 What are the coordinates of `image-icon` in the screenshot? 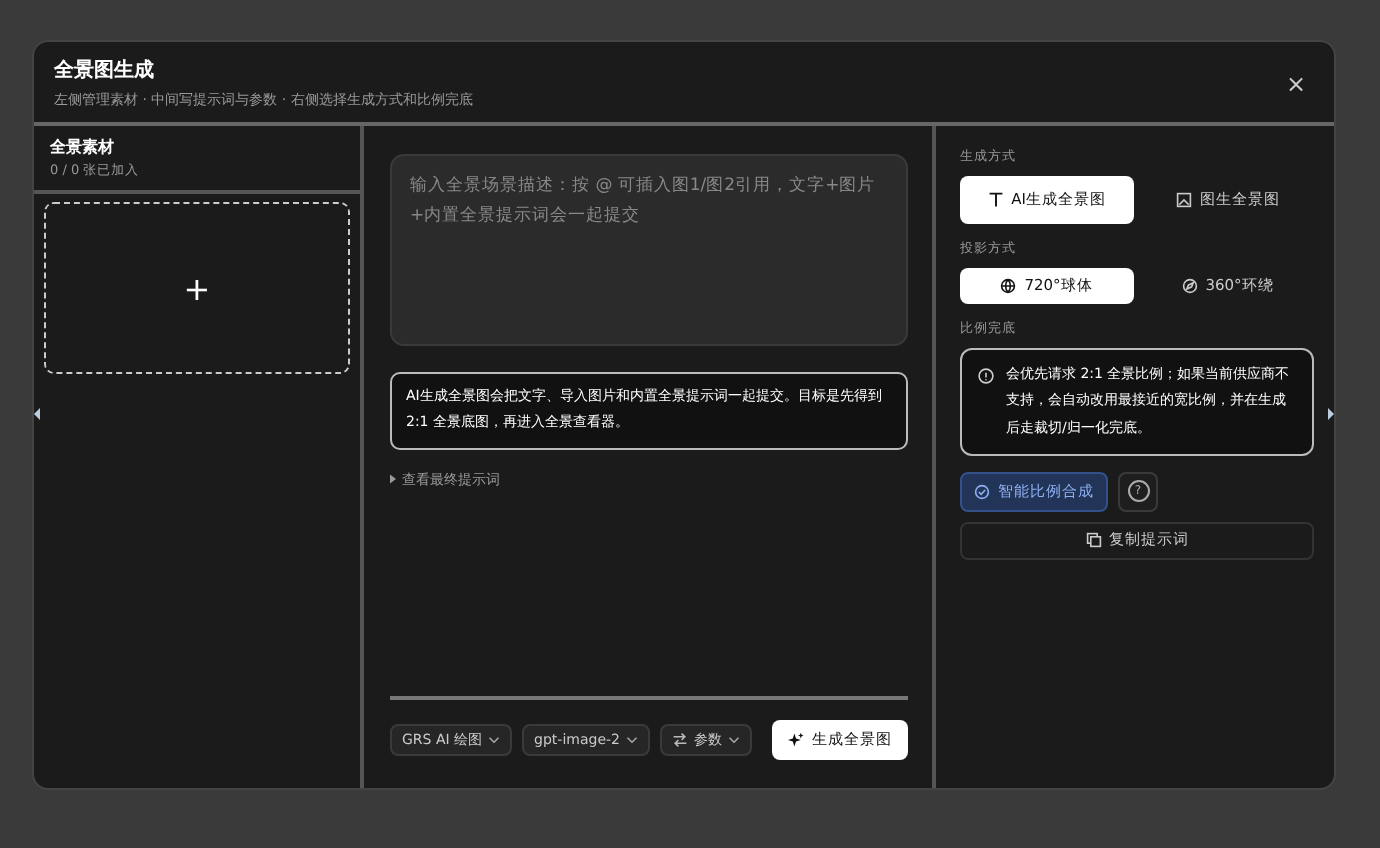 It's located at (1183, 200).